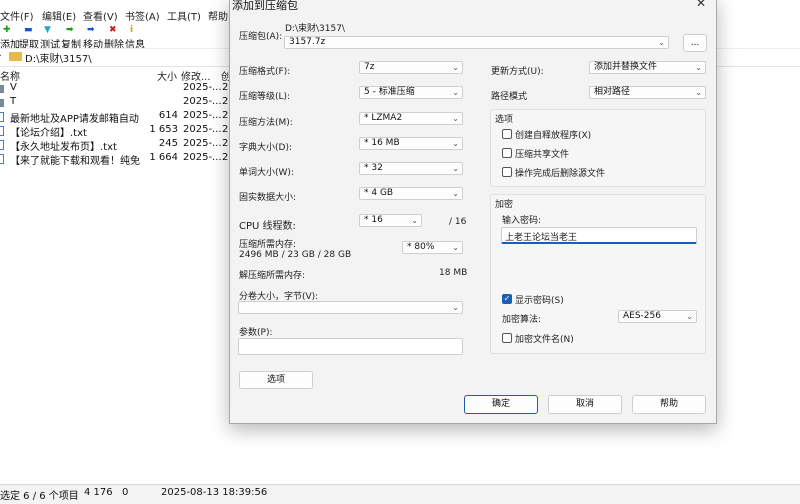 This screenshot has height=504, width=800. I want to click on compress-shared-label: 压缩共享文件, so click(542, 155).